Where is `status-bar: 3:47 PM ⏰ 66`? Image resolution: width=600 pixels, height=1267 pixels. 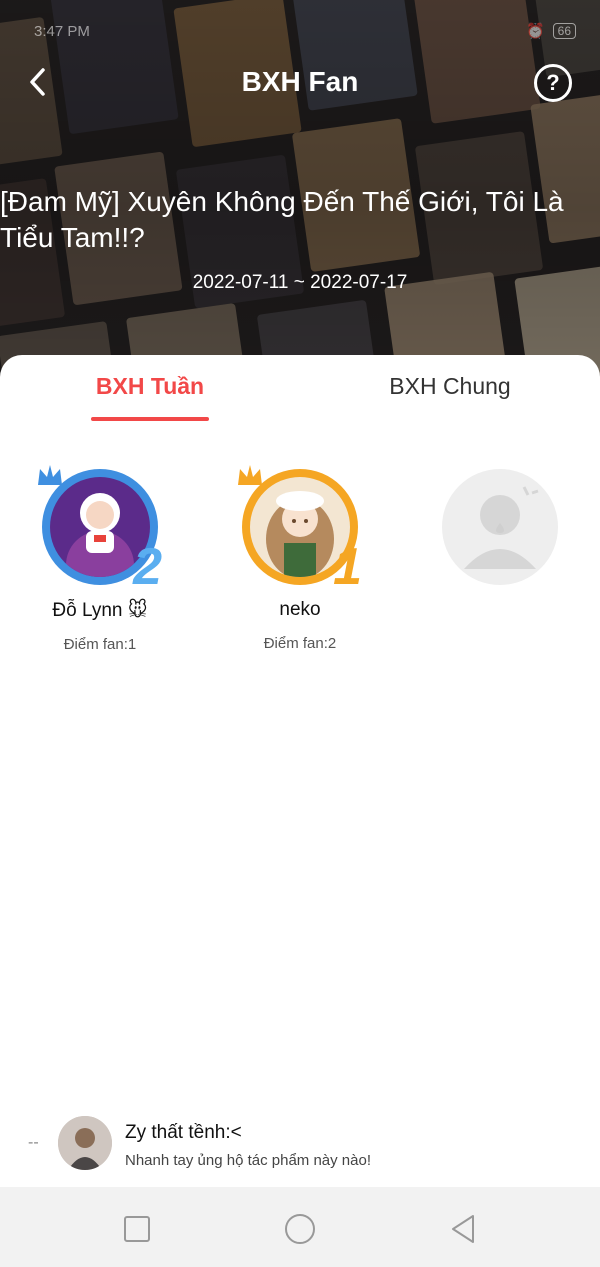 status-bar: 3:47 PM ⏰ 66 is located at coordinates (305, 31).